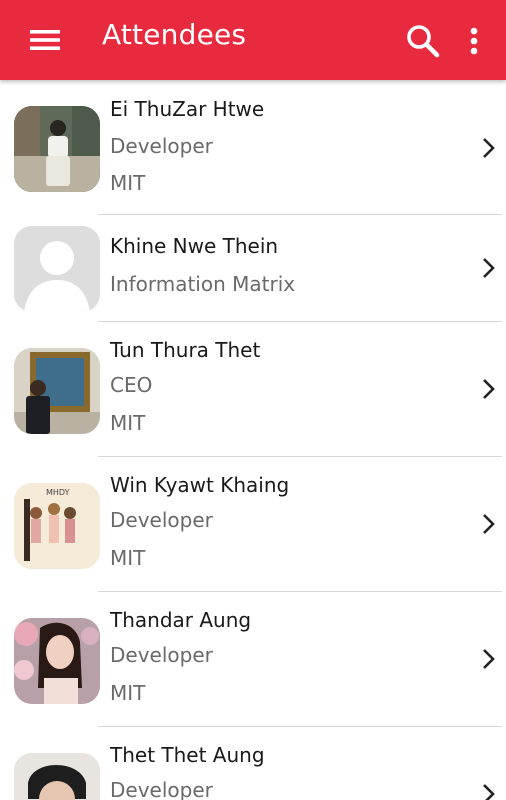 This screenshot has height=800, width=506. What do you see at coordinates (58, 492) in the screenshot?
I see `svg-text: MHDY` at bounding box center [58, 492].